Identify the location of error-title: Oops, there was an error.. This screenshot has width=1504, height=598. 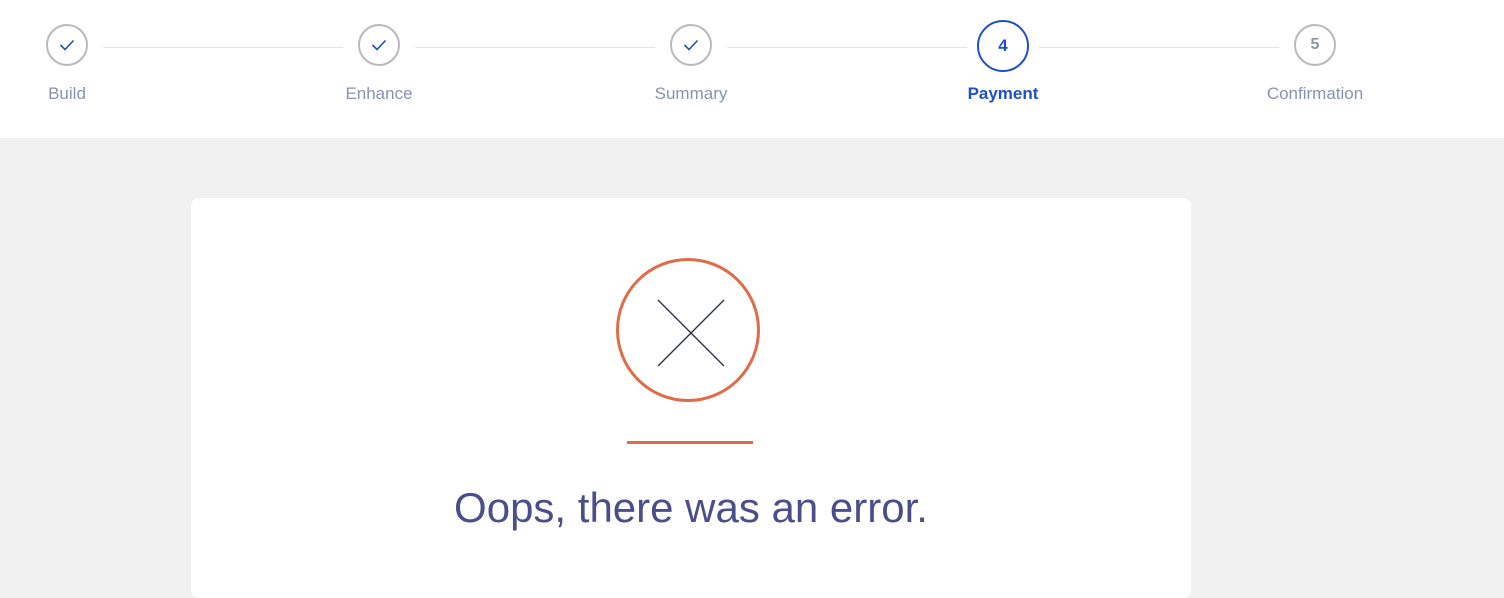
(691, 507).